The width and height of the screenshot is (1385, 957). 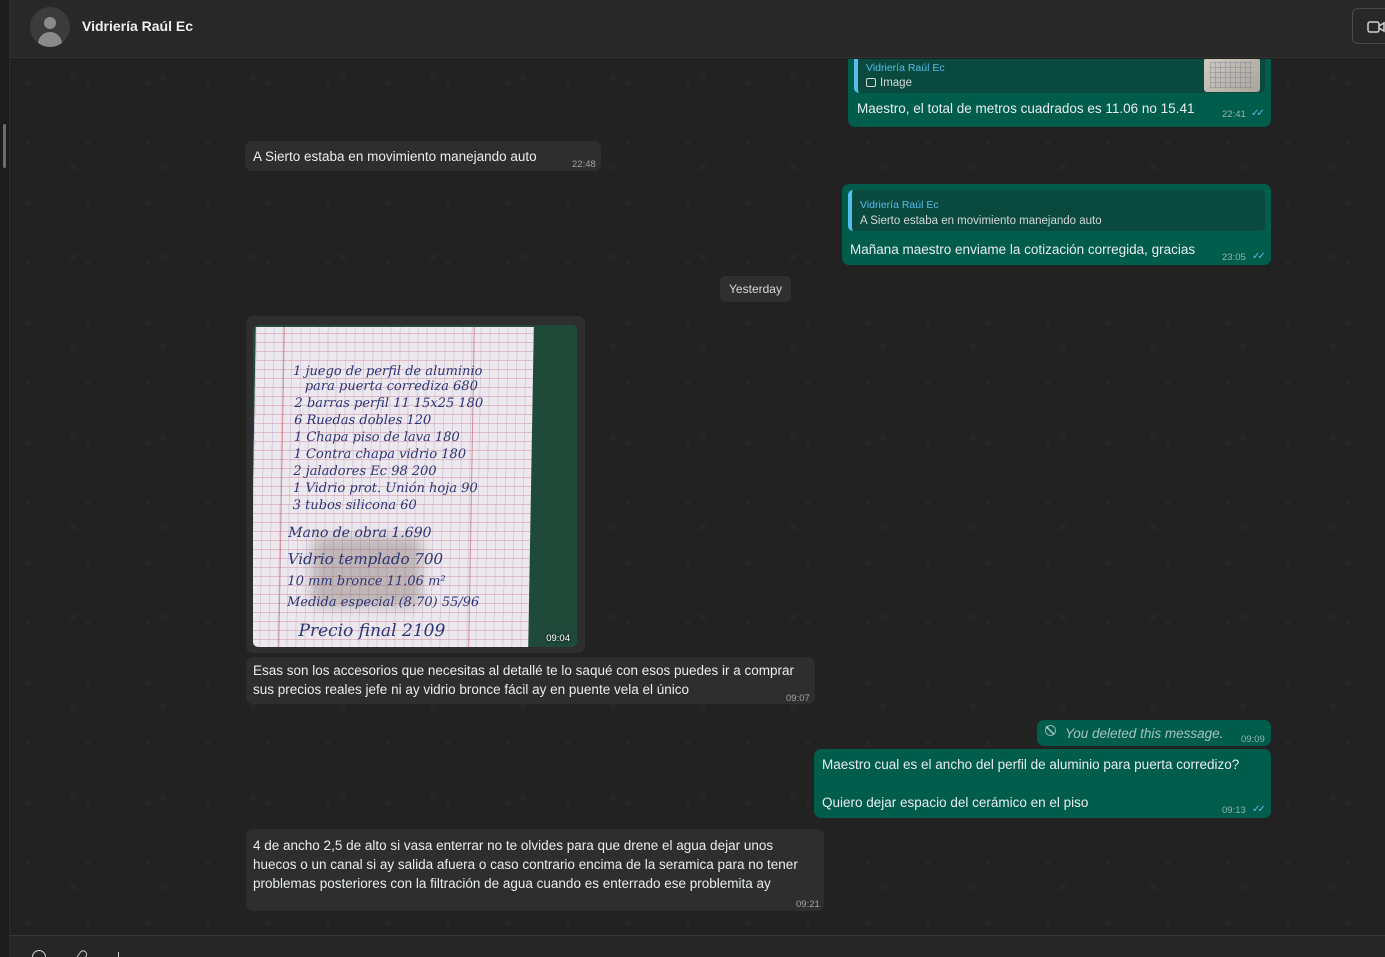 What do you see at coordinates (584, 164) in the screenshot?
I see `message-time: 22:48` at bounding box center [584, 164].